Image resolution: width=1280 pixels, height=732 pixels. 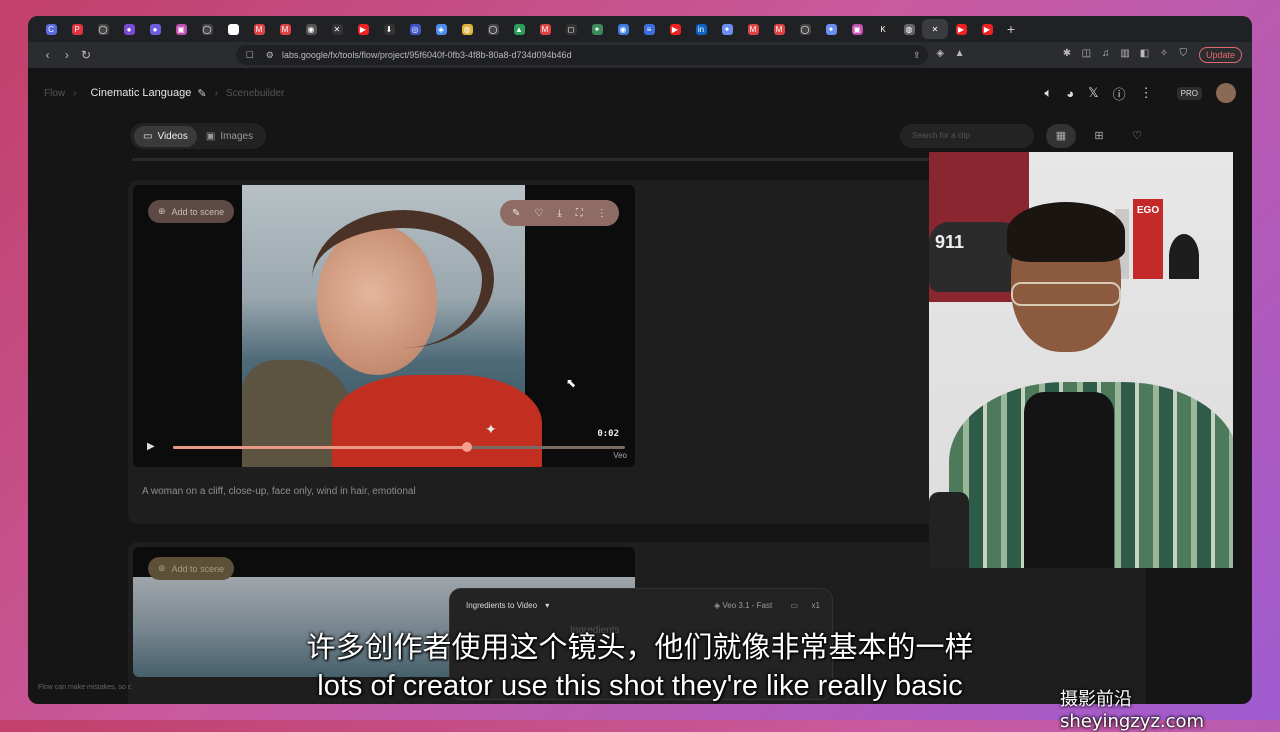 What do you see at coordinates (233, 29) in the screenshot?
I see `browser-tab: G` at bounding box center [233, 29].